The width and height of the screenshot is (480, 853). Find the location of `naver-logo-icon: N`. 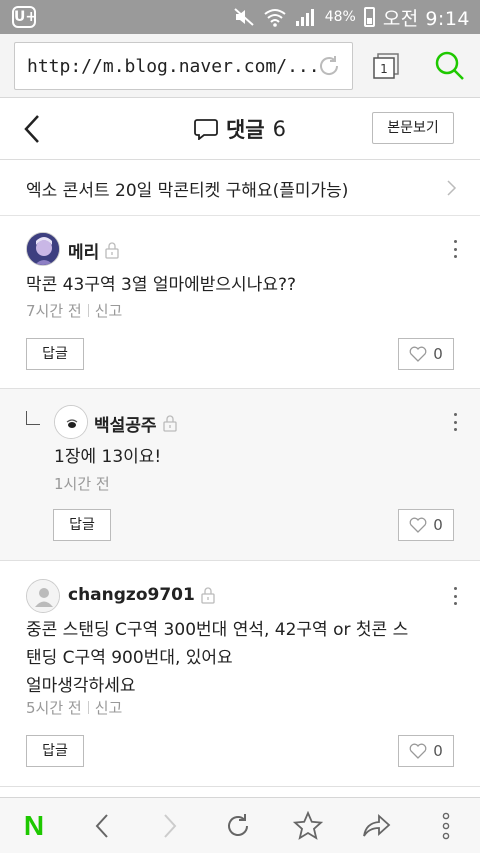

naver-logo-icon: N is located at coordinates (34, 825).